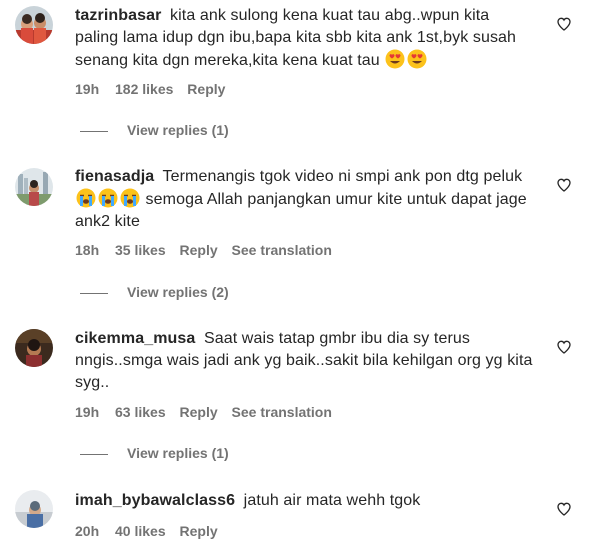 The image size is (590, 546). Describe the element at coordinates (144, 89) in the screenshot. I see `comment-likes: 182 likes` at that location.